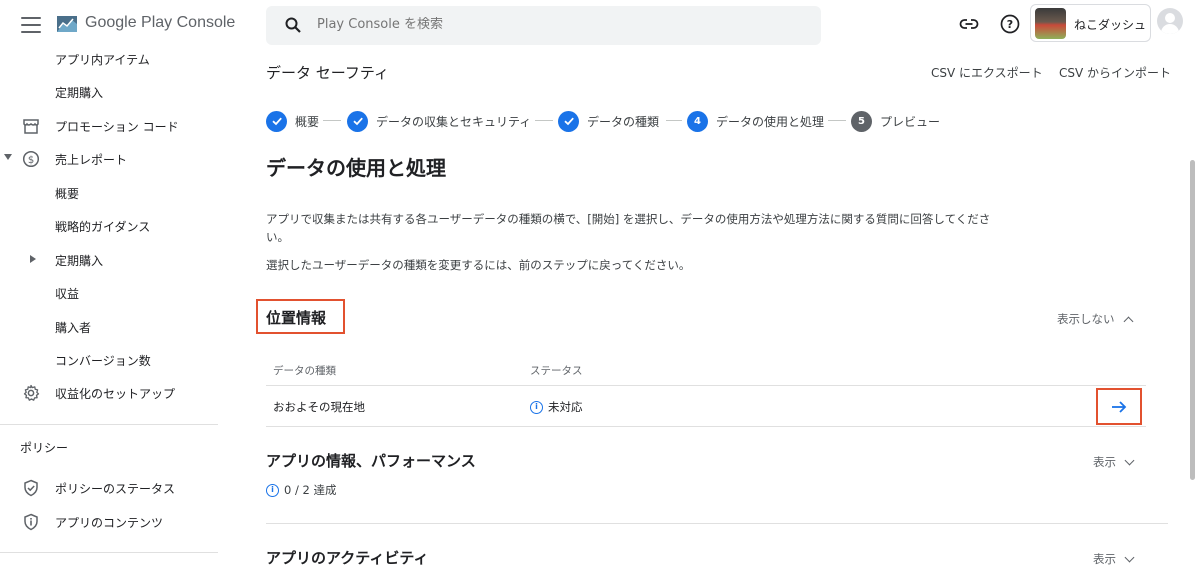 The height and width of the screenshot is (581, 1200). Describe the element at coordinates (371, 461) in the screenshot. I see `section-title-app-info-performance: アプリの情報、パフォーマンス` at that location.